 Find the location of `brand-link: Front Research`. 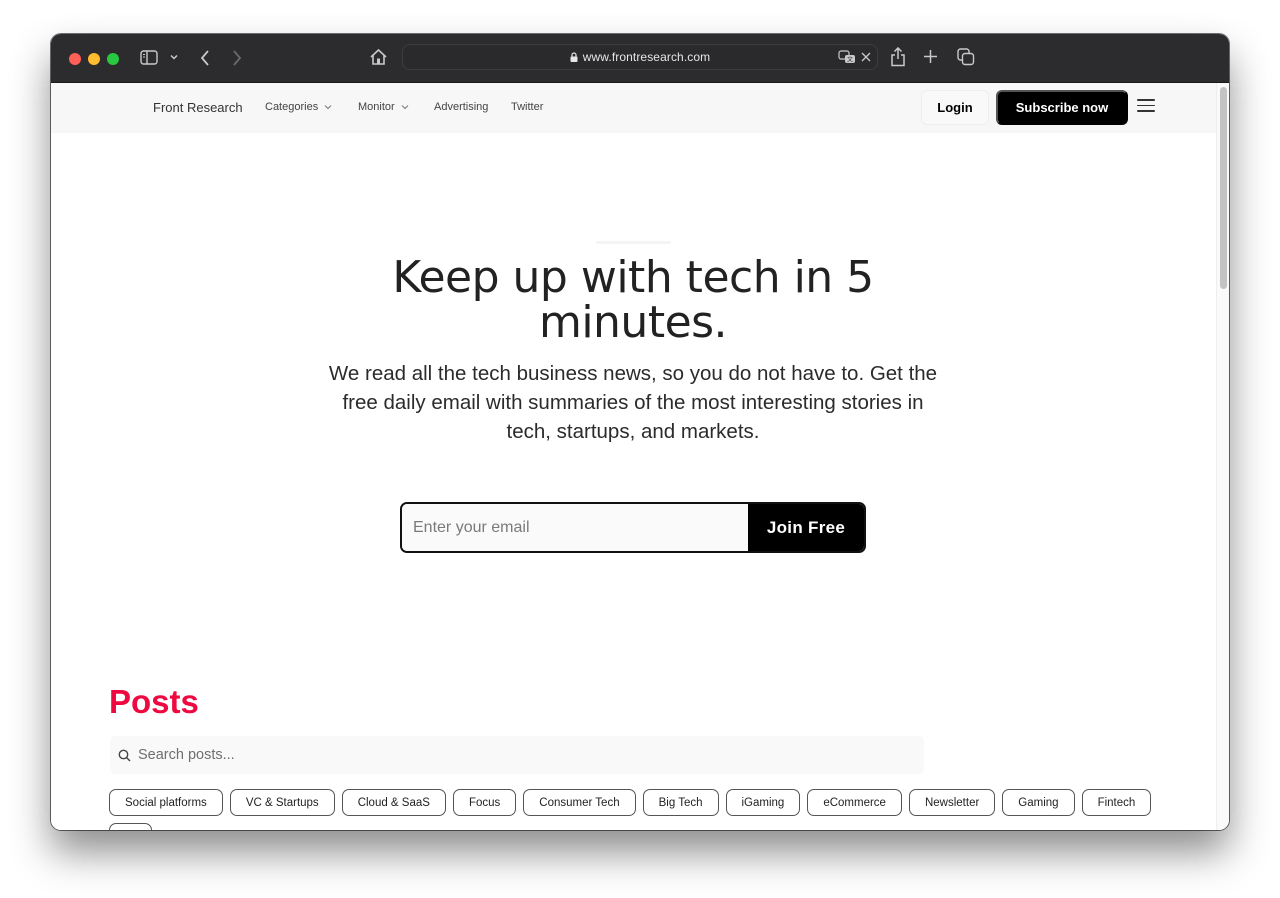

brand-link: Front Research is located at coordinates (198, 107).